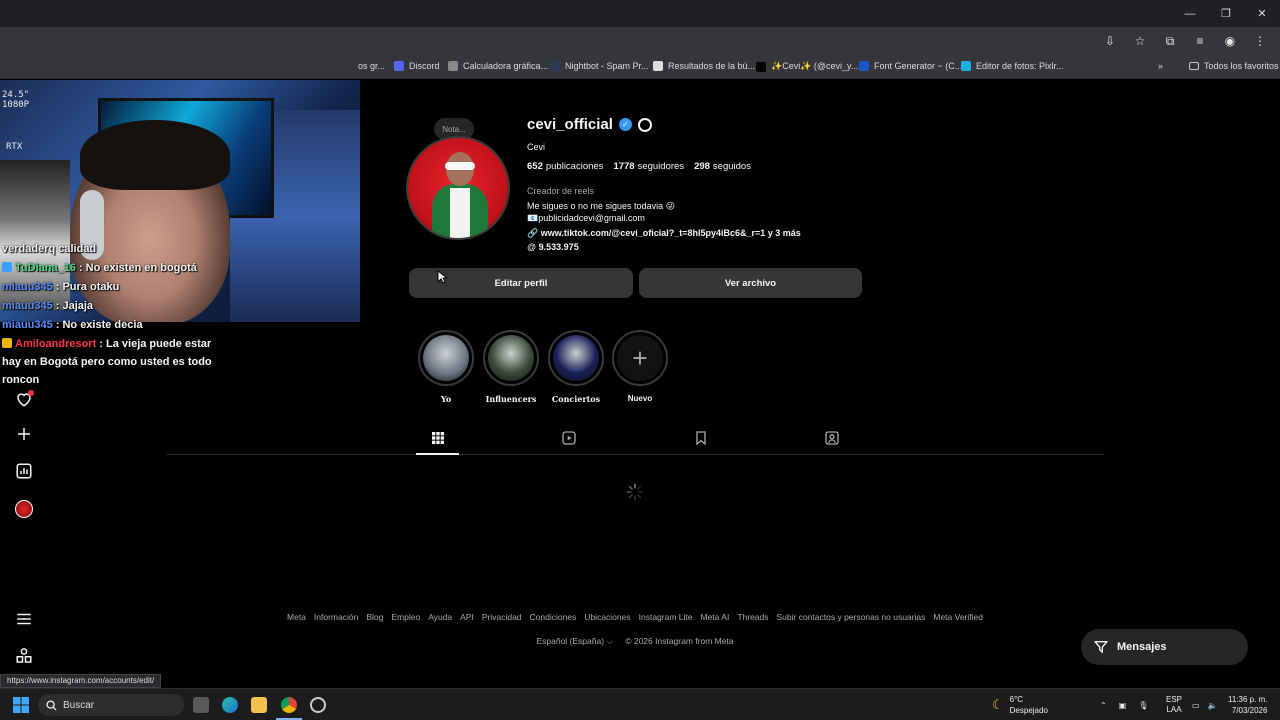  I want to click on input-language: ESP LAA, so click(1174, 704).